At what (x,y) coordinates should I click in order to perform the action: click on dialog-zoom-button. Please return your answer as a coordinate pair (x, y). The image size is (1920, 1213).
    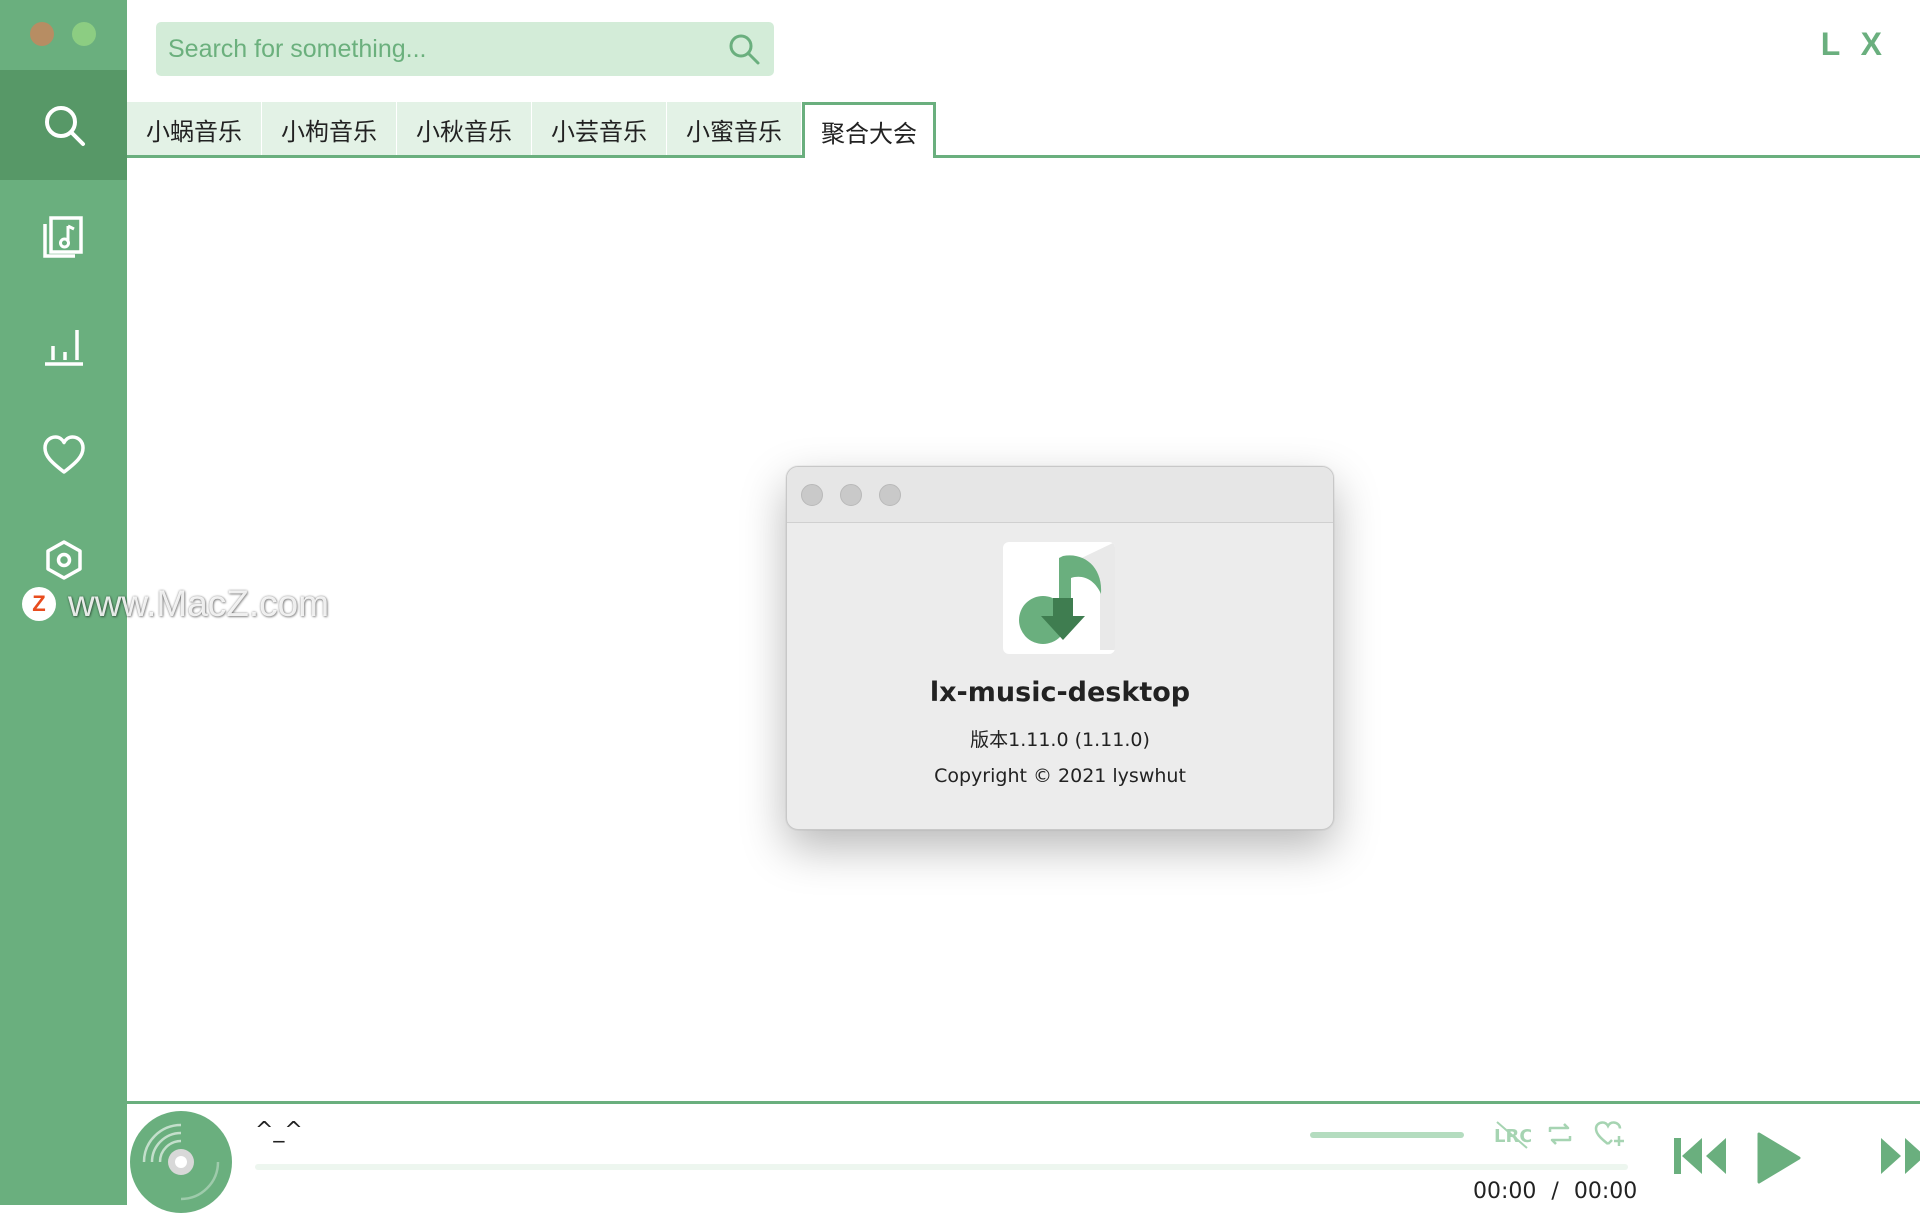
    Looking at the image, I should click on (890, 495).